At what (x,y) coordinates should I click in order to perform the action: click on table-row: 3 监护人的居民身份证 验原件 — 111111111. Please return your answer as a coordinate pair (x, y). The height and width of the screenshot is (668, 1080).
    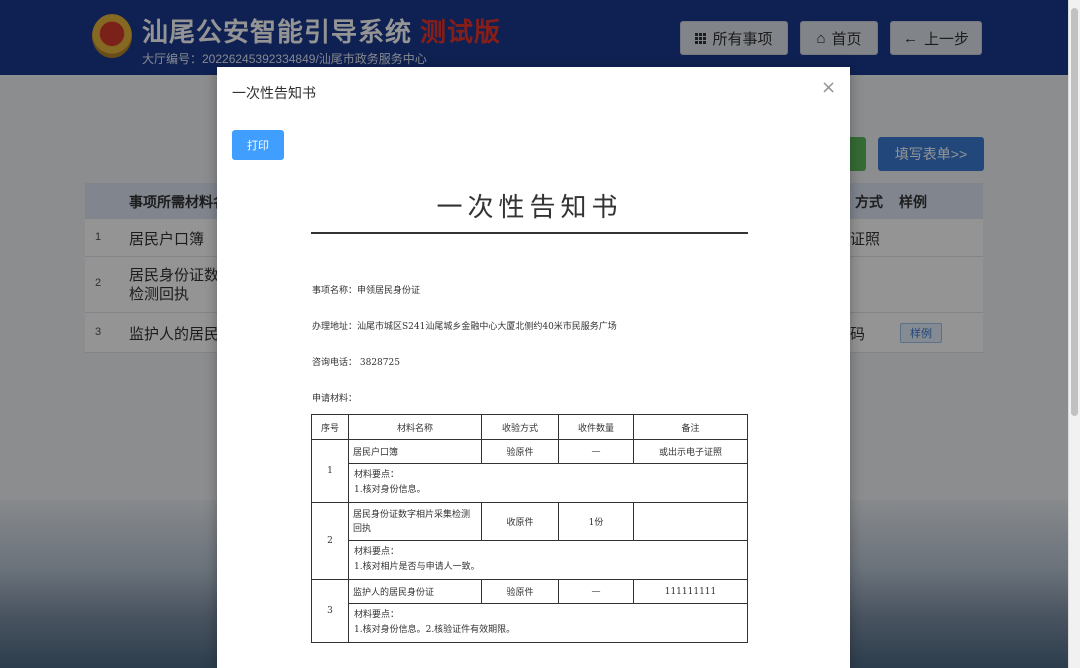
    Looking at the image, I should click on (529, 611).